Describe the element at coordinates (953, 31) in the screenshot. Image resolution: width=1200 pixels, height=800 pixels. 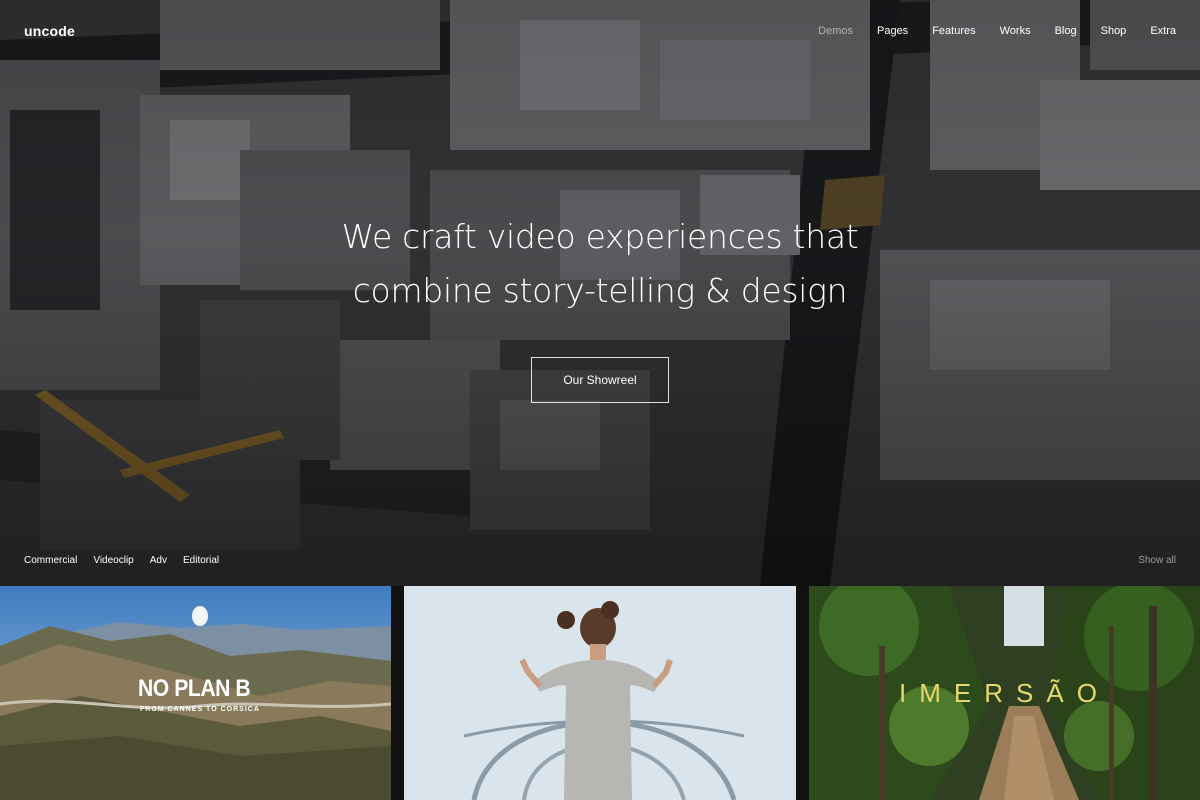
I see `menu-item-features: Features` at that location.